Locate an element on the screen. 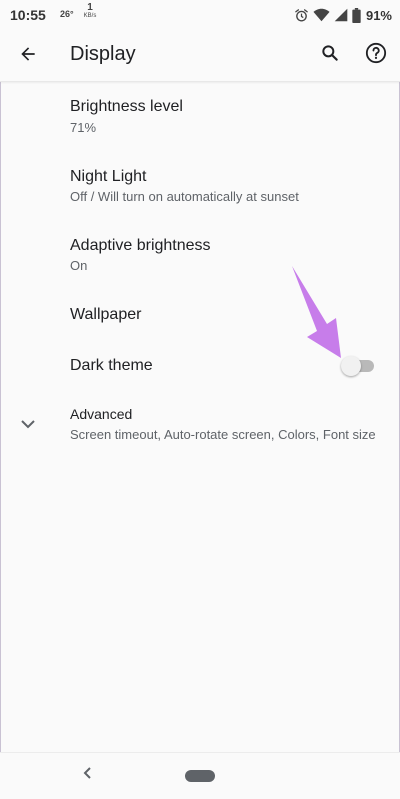 This screenshot has height=799, width=400. setting-title: Night Light is located at coordinates (108, 176).